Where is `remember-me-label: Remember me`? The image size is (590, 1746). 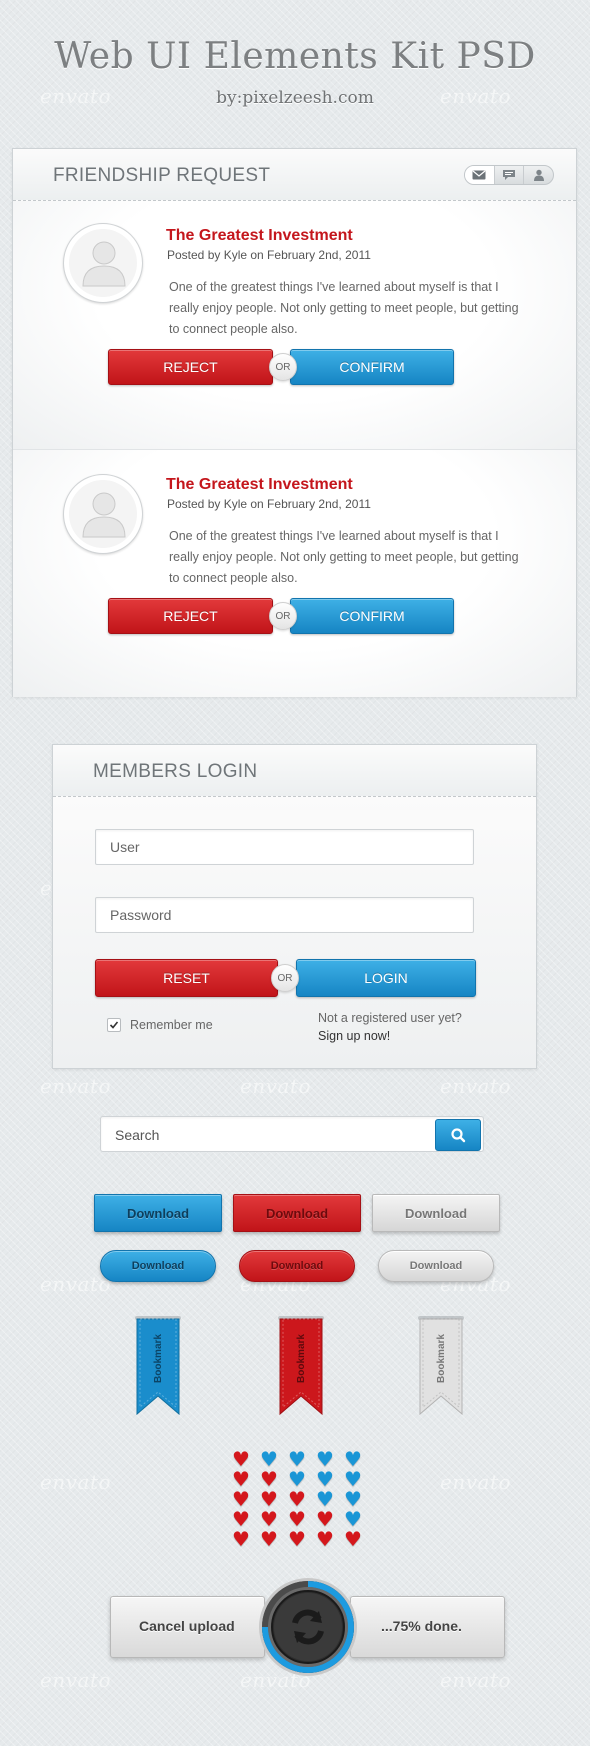
remember-me-label: Remember me is located at coordinates (171, 1025).